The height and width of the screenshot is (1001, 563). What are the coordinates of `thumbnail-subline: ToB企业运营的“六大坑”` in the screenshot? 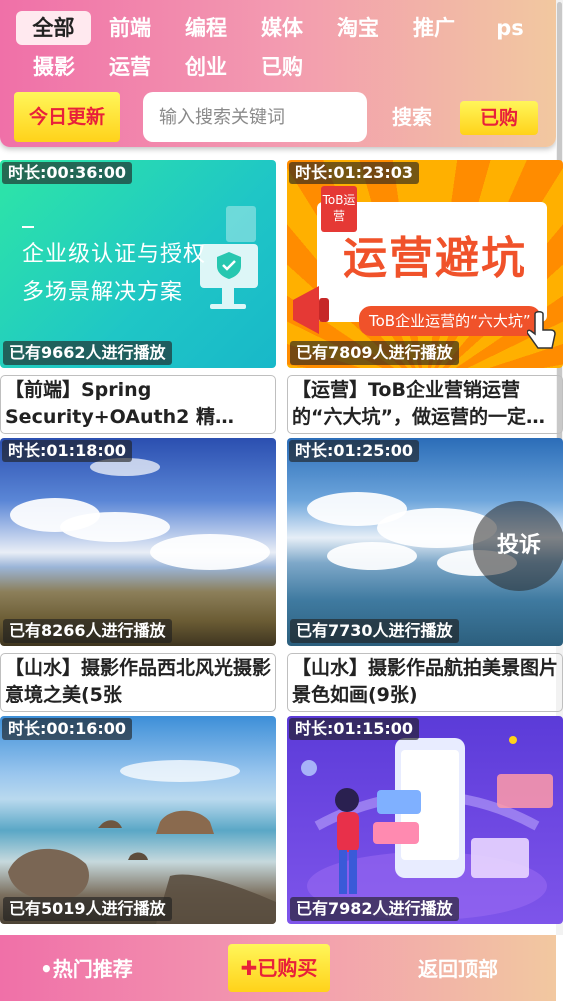 It's located at (450, 321).